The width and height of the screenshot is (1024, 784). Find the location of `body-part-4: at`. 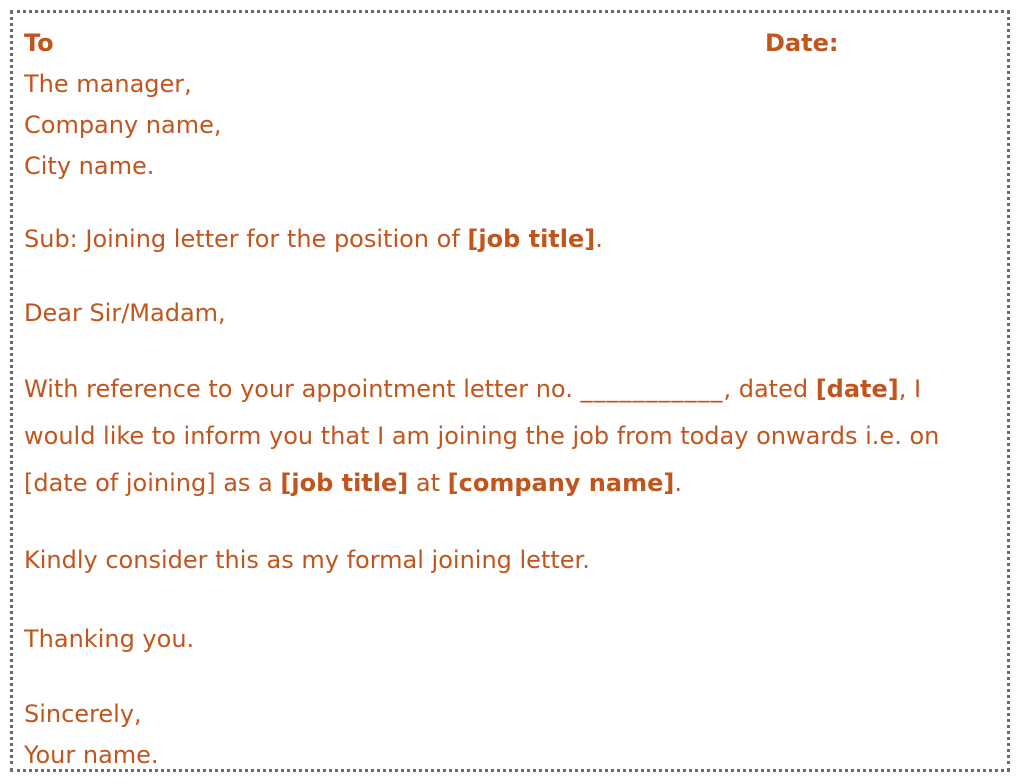

body-part-4: at is located at coordinates (428, 483).